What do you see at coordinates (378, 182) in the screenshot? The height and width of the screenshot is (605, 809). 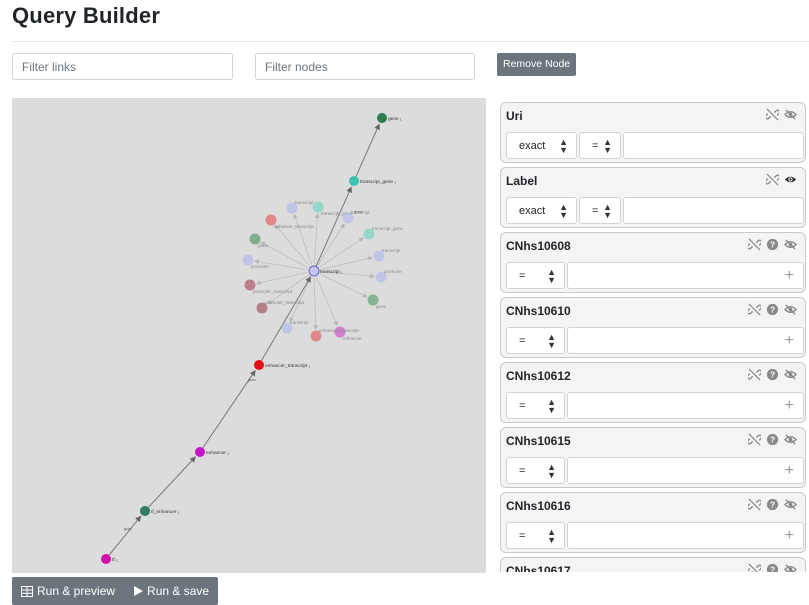 I see `graph-node-label: transcript_gene ₁` at bounding box center [378, 182].